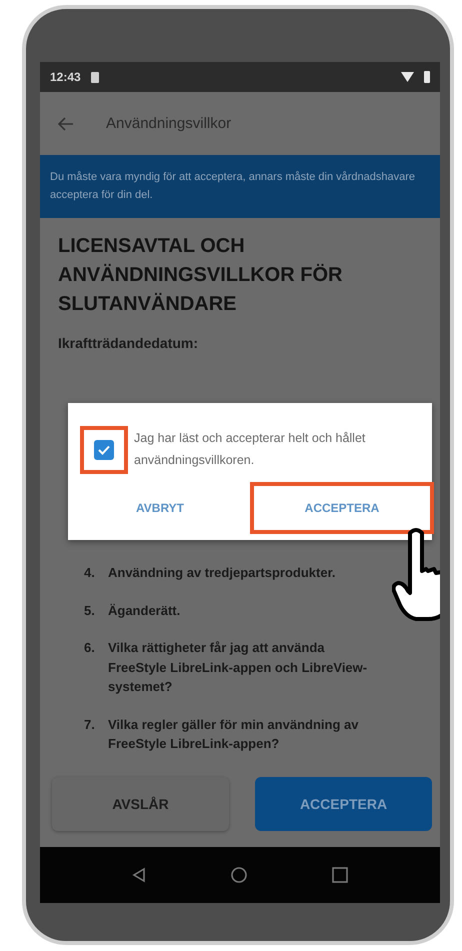 This screenshot has height=951, width=462. What do you see at coordinates (65, 77) in the screenshot?
I see `status-time: 12:43` at bounding box center [65, 77].